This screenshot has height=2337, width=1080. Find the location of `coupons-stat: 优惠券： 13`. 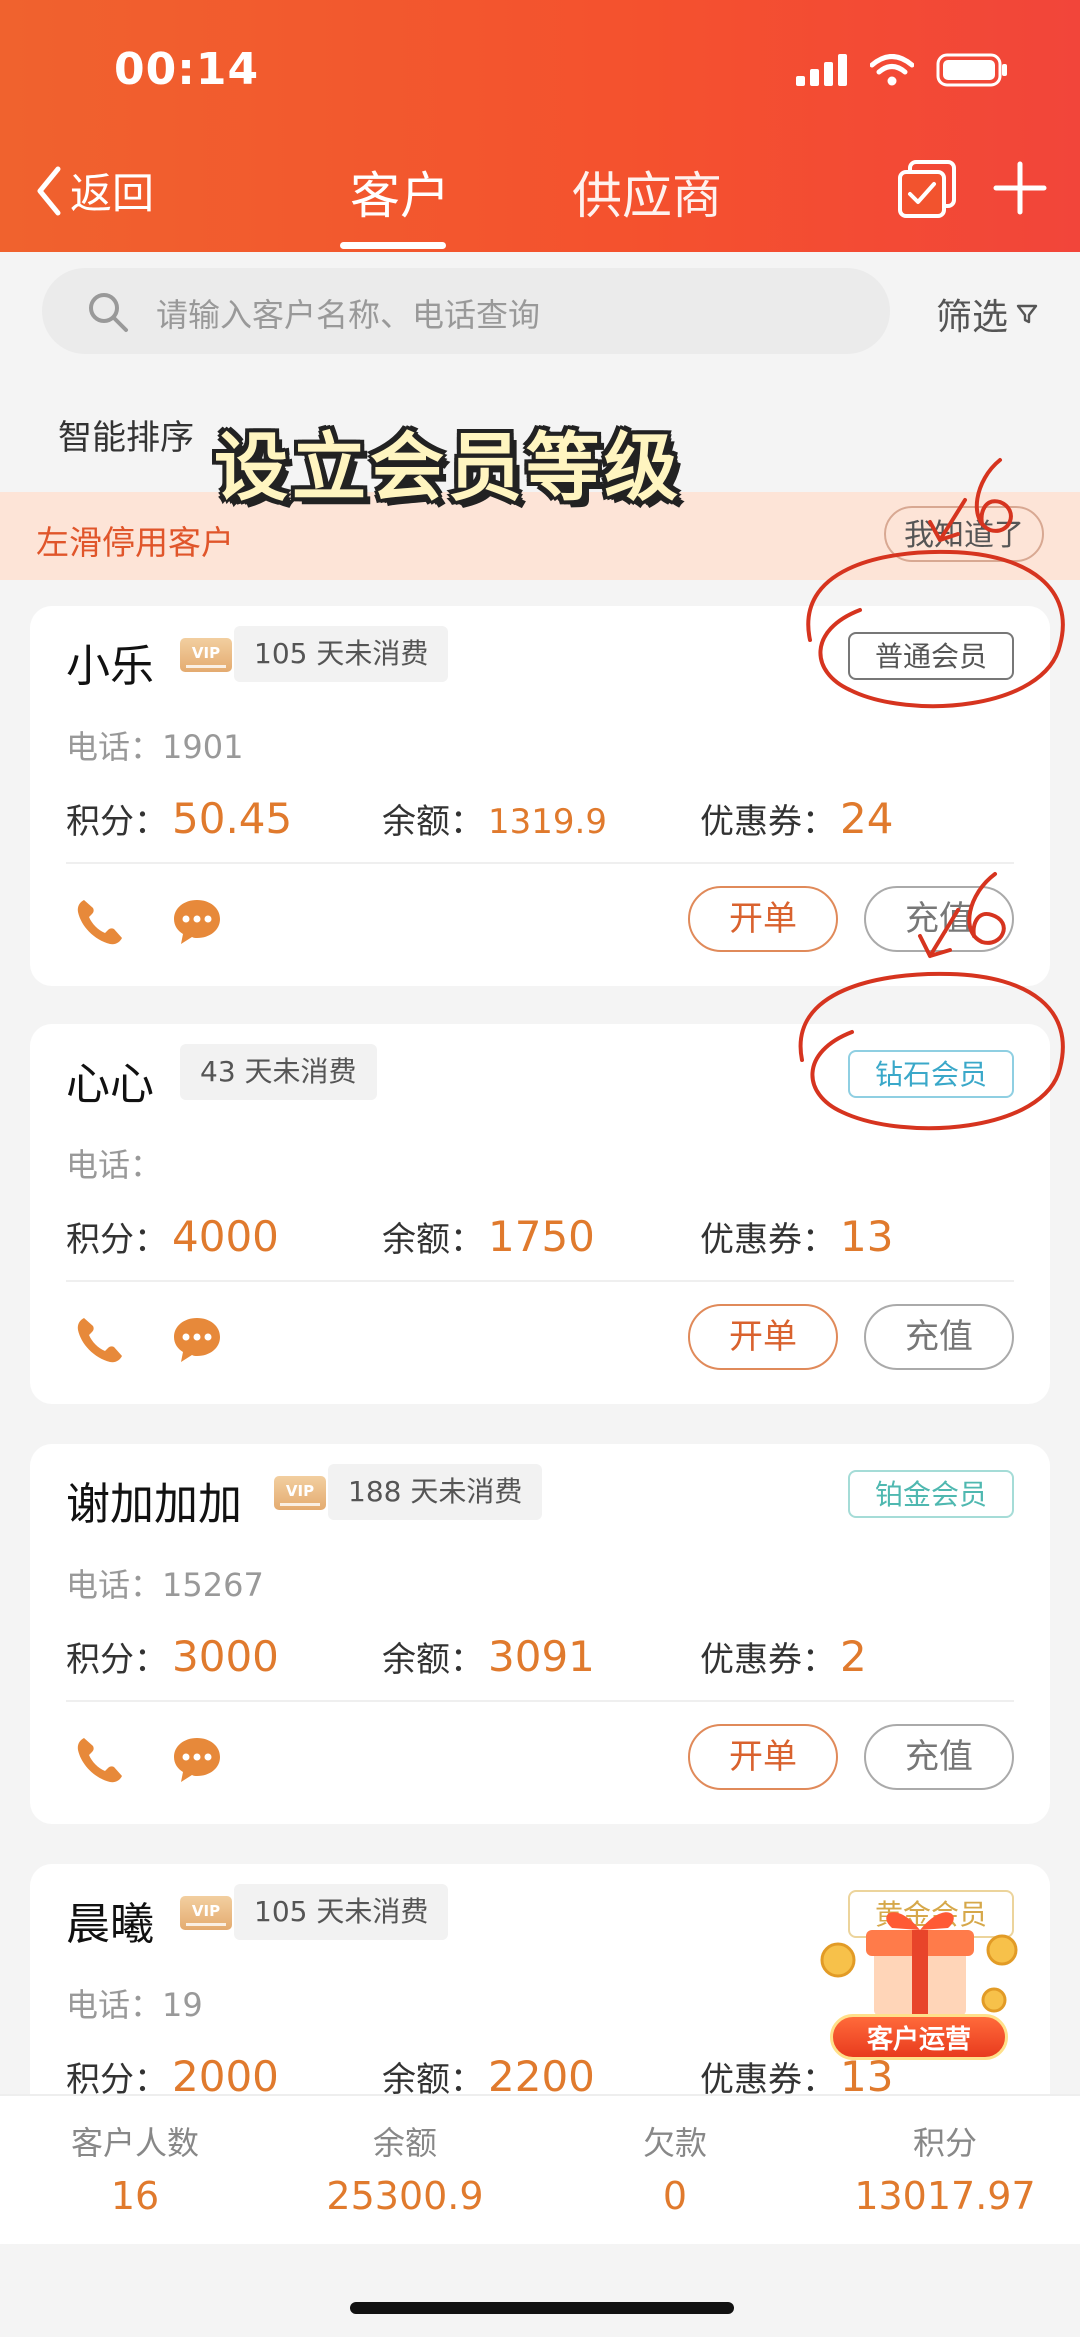

coupons-stat: 优惠券： 13 is located at coordinates (796, 1236).